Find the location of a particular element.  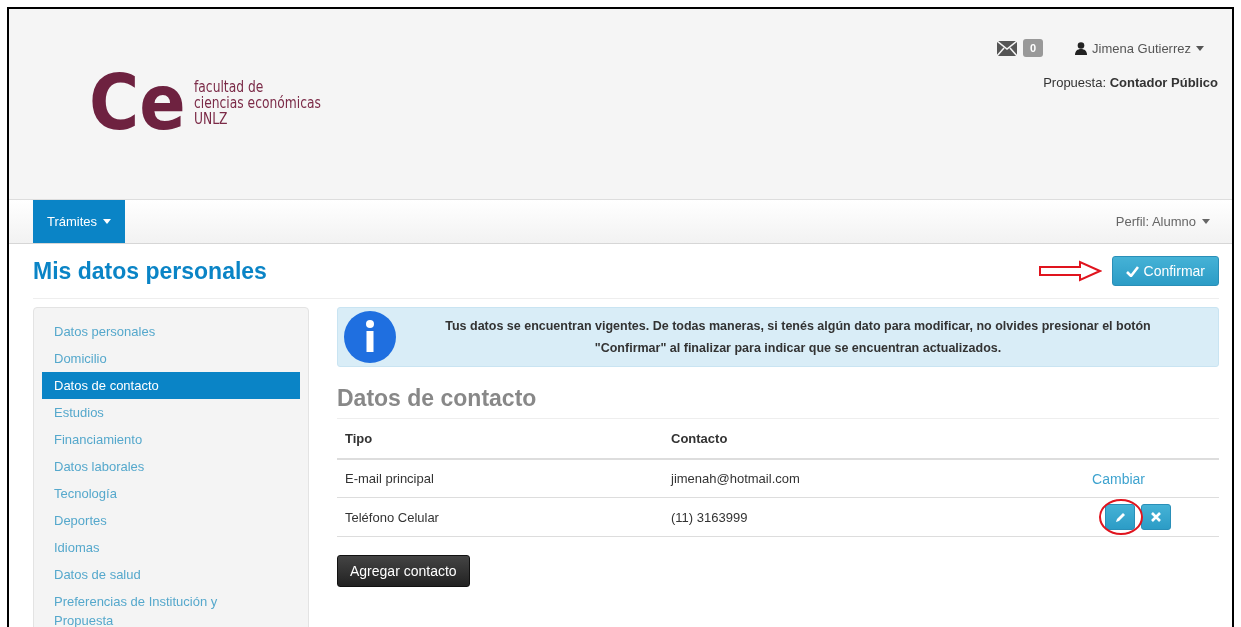

close-icon is located at coordinates (1156, 517).